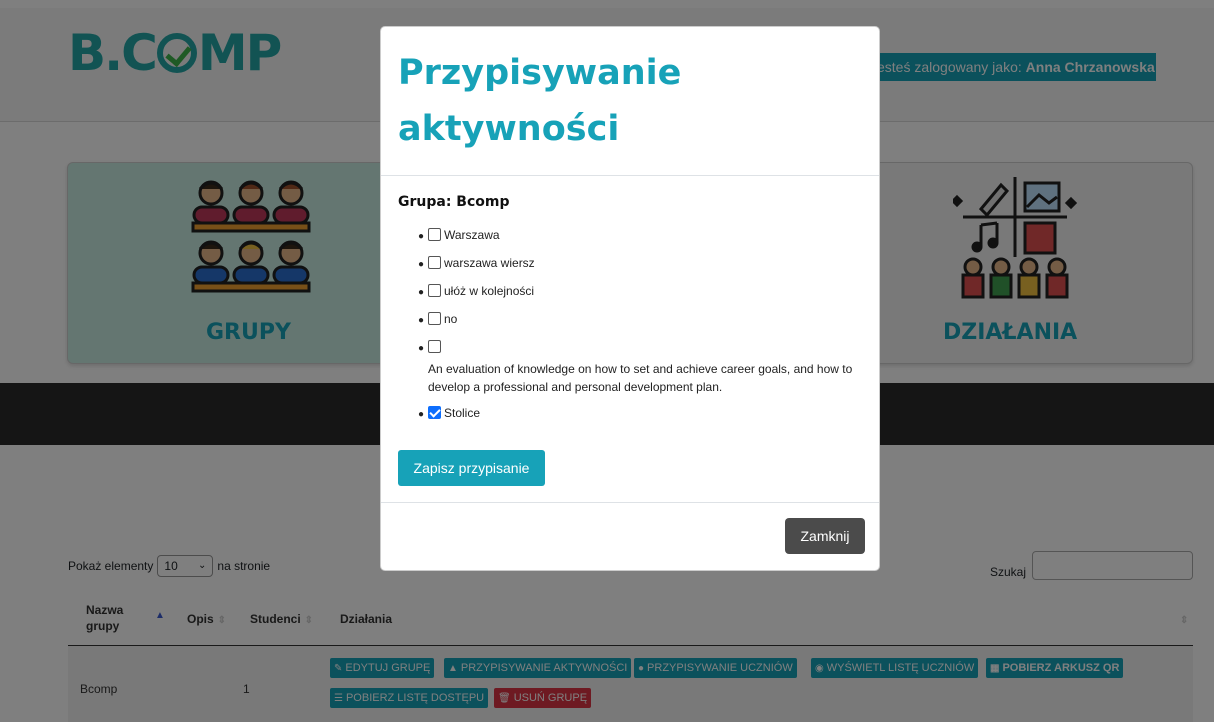  I want to click on activity-item: ● Stolice, so click(449, 412).